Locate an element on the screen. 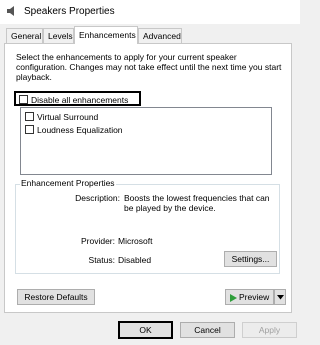 This screenshot has width=320, height=345. window-title: Speakers Properties is located at coordinates (69, 11).